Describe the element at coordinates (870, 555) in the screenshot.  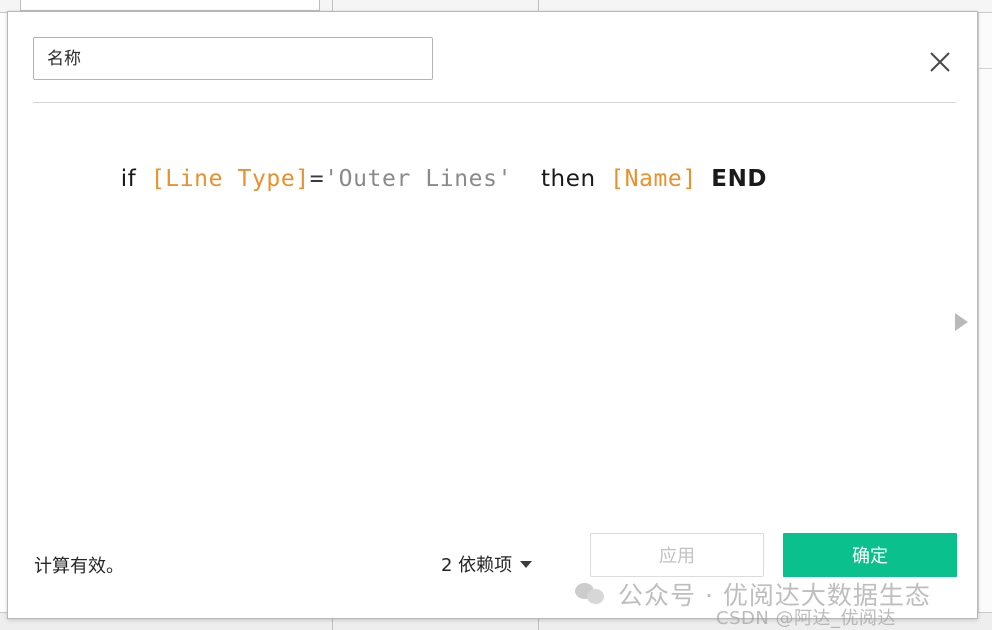
I see `ok-button: 确定` at that location.